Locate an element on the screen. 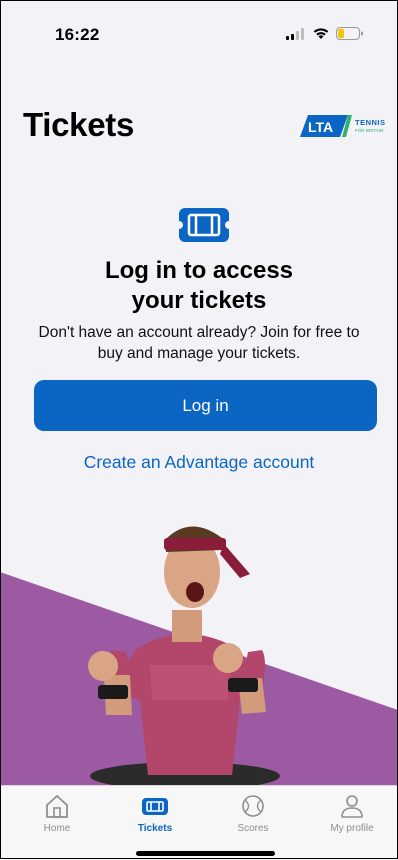  tab-home: Home is located at coordinates (57, 813).